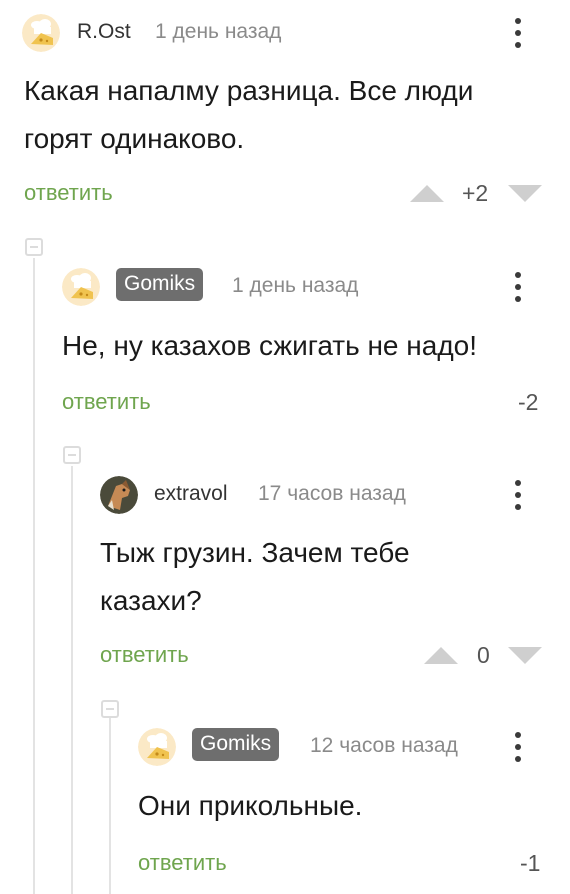  Describe the element at coordinates (151, 600) in the screenshot. I see `comment-text-line: казахи?` at that location.